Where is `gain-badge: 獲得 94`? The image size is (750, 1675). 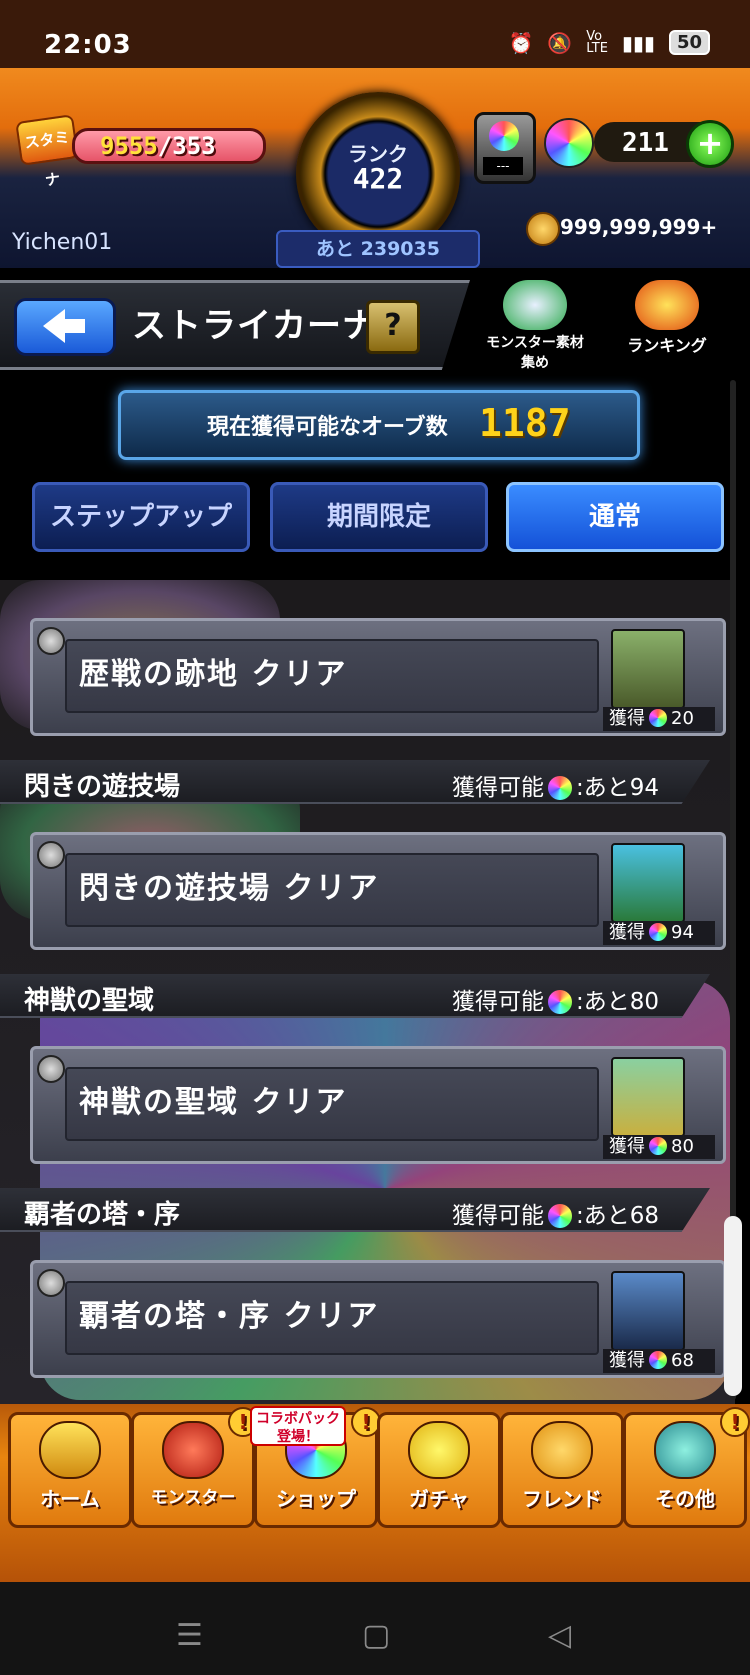 gain-badge: 獲得 94 is located at coordinates (659, 933).